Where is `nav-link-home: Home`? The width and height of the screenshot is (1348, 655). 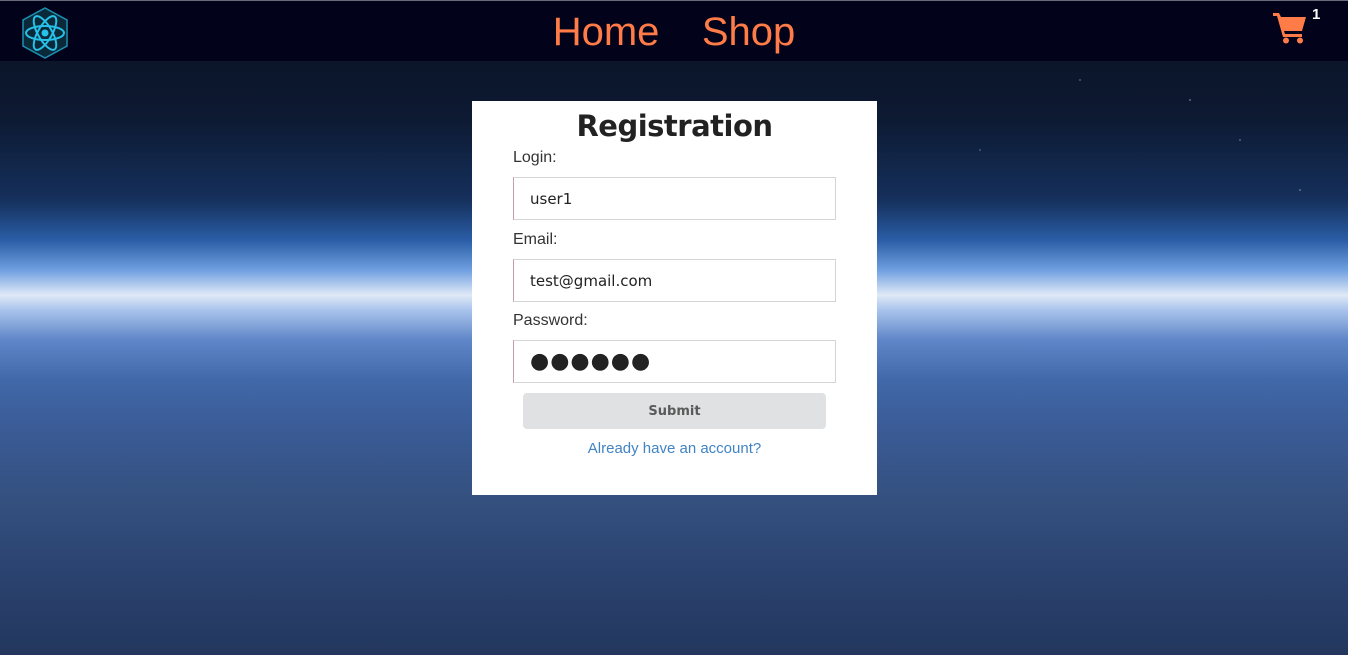 nav-link-home: Home is located at coordinates (606, 32).